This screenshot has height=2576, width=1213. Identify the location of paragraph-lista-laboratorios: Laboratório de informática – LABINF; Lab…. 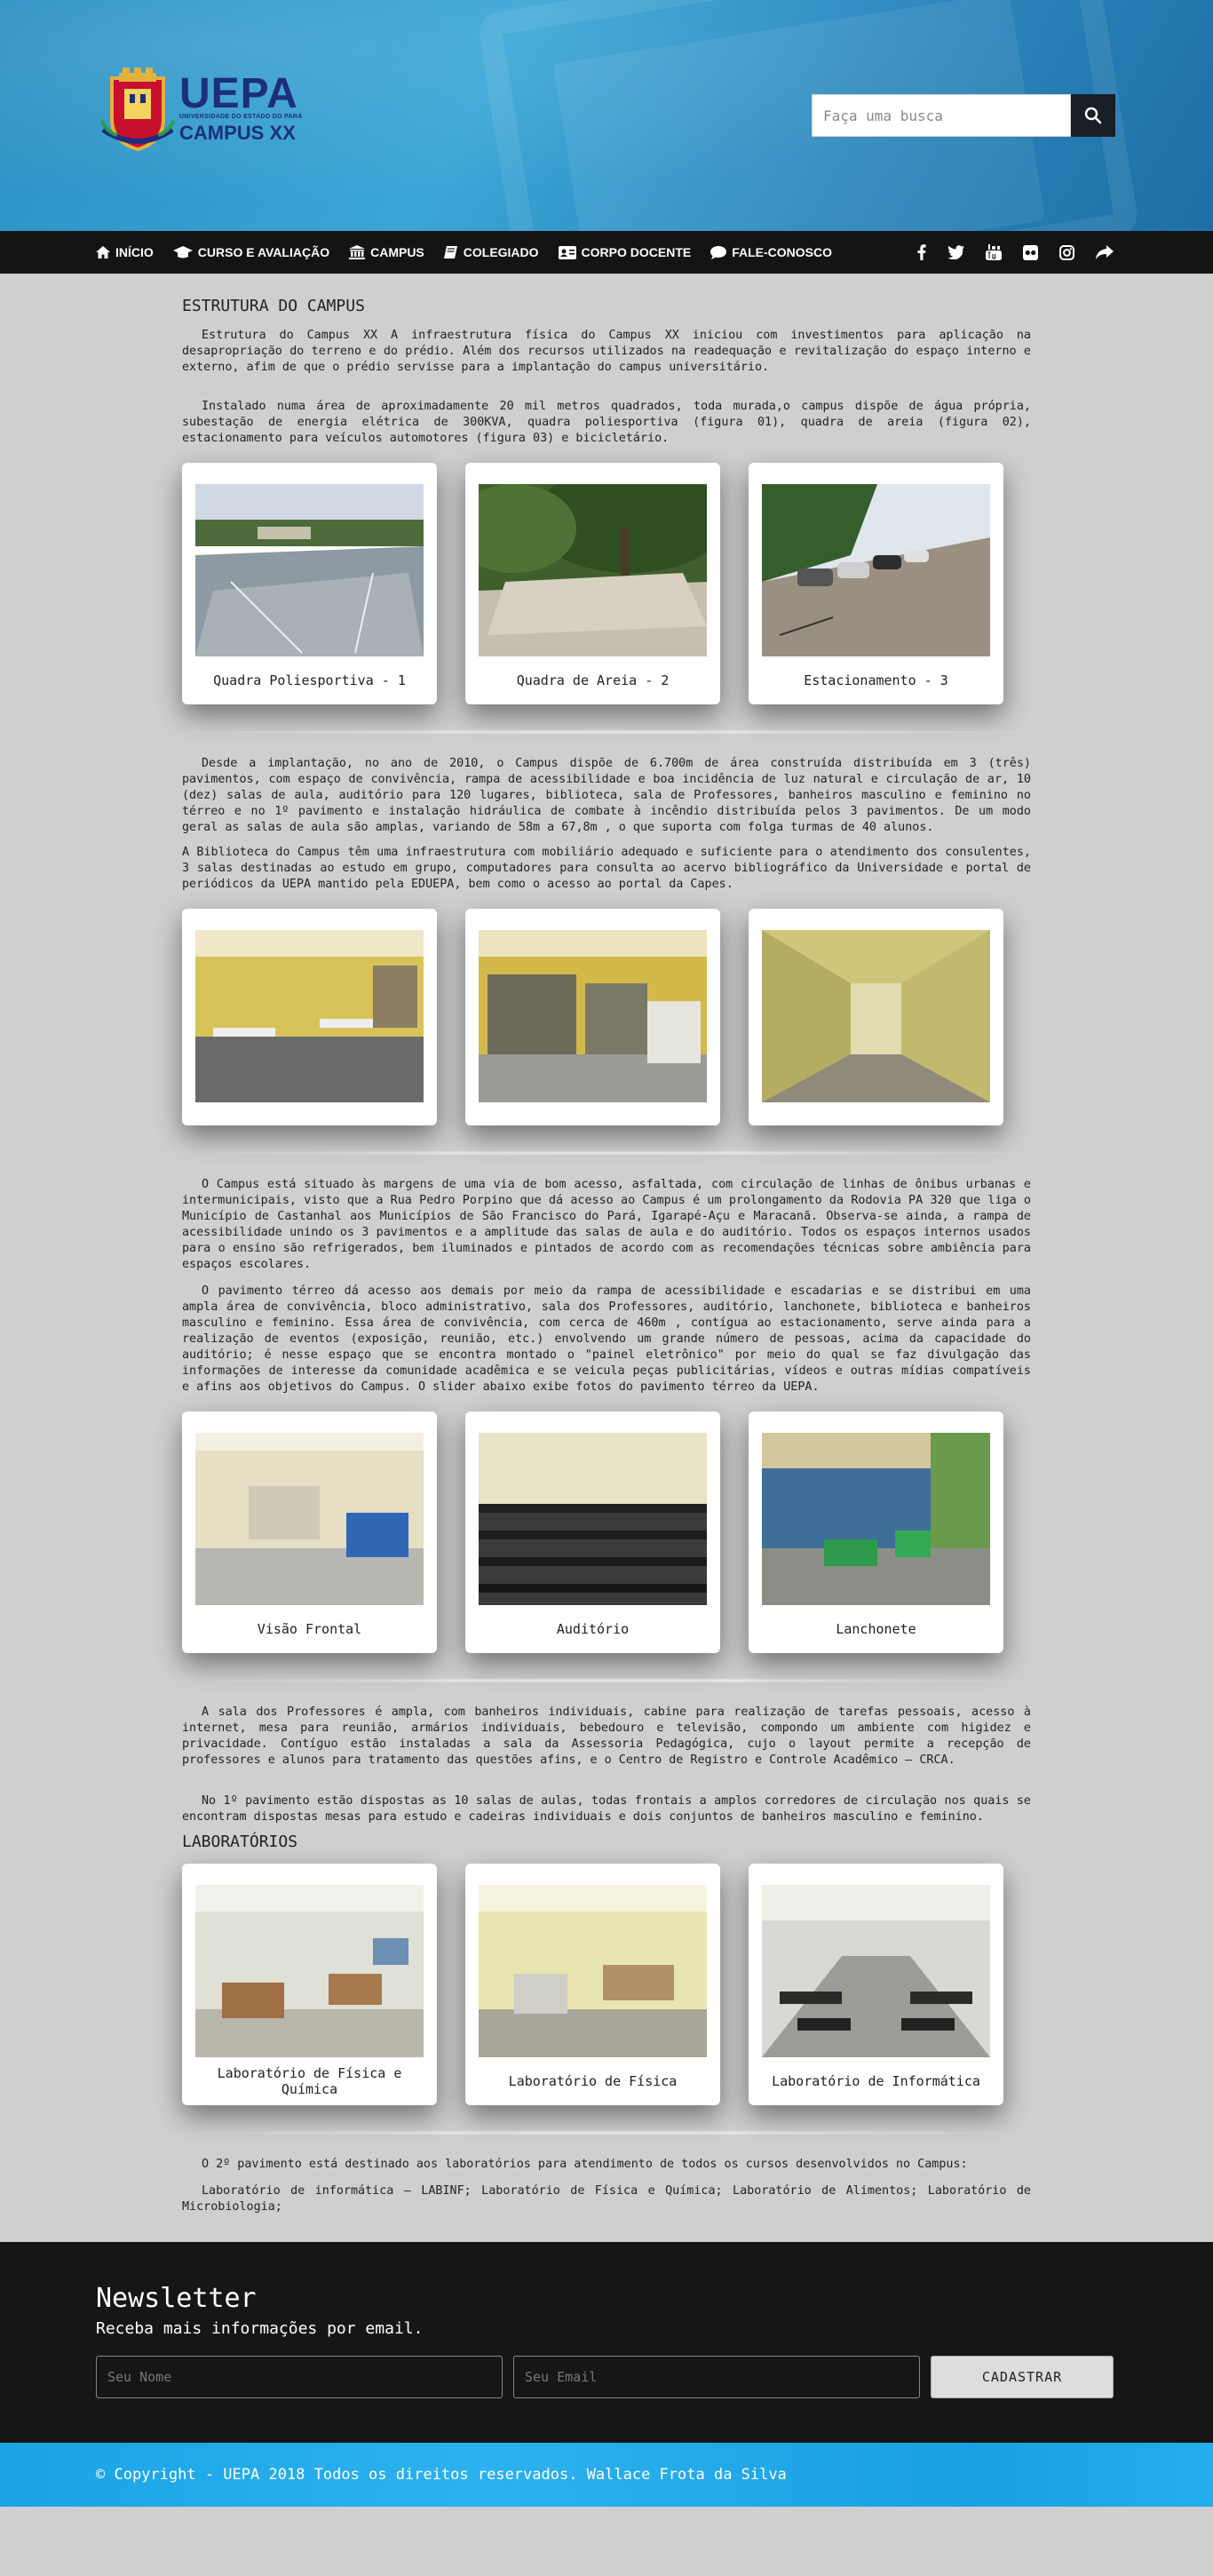
(606, 2199).